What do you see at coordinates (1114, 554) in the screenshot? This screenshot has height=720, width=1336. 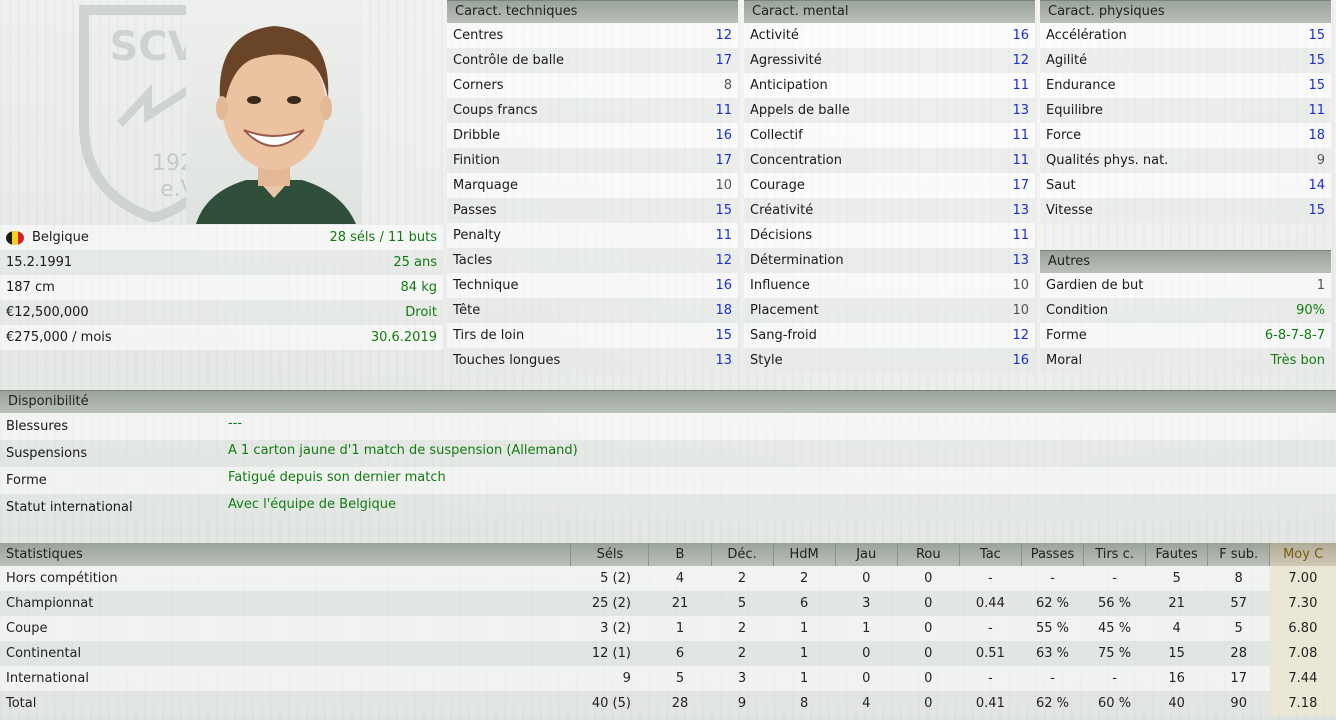 I see `stats-column-header: Tirs c.` at bounding box center [1114, 554].